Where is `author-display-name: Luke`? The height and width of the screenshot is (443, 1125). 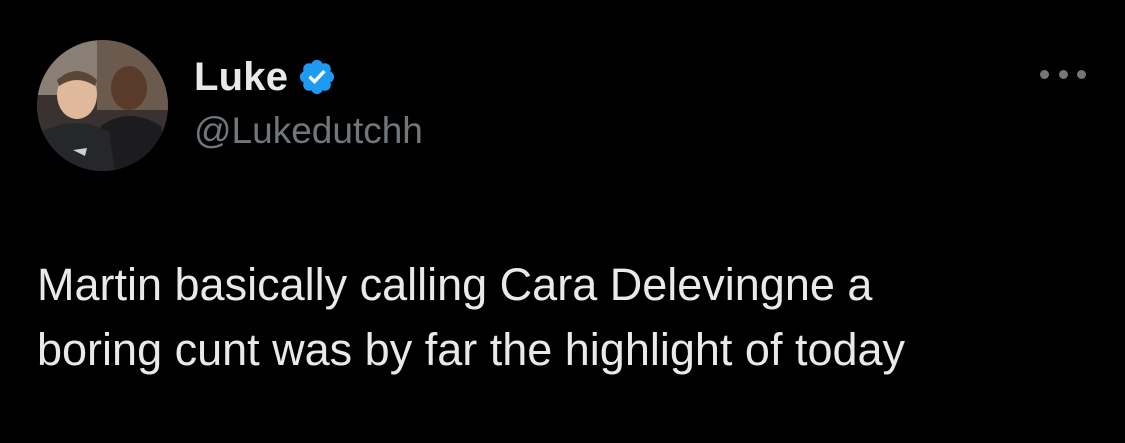 author-display-name: Luke is located at coordinates (241, 77).